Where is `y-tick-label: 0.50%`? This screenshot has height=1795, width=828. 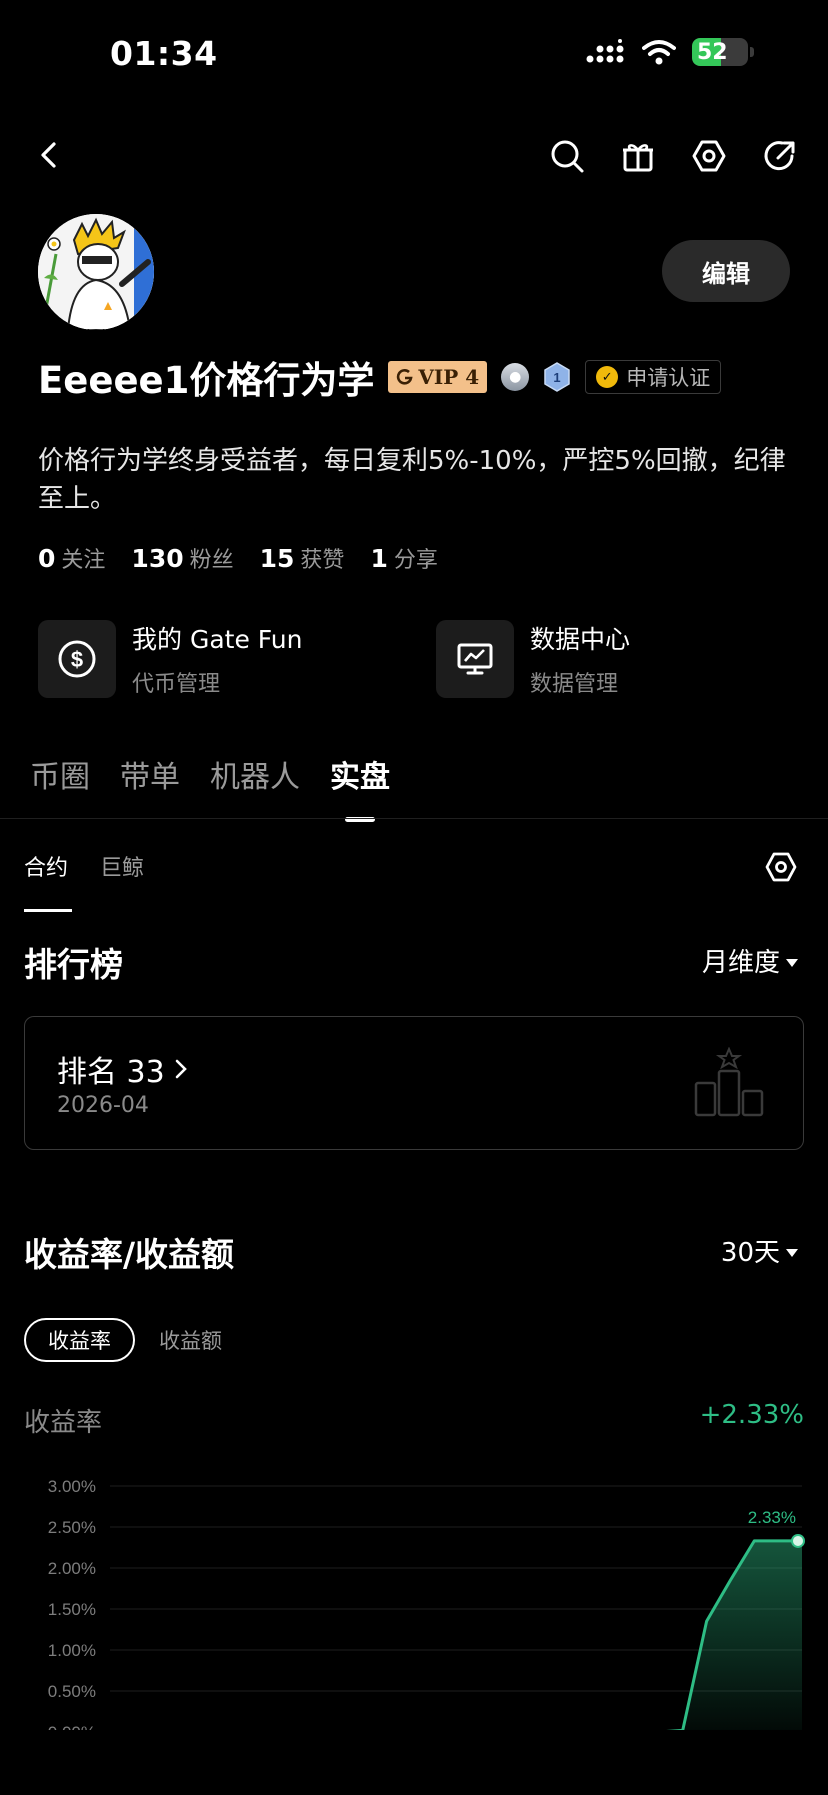 y-tick-label: 0.50% is located at coordinates (72, 1691).